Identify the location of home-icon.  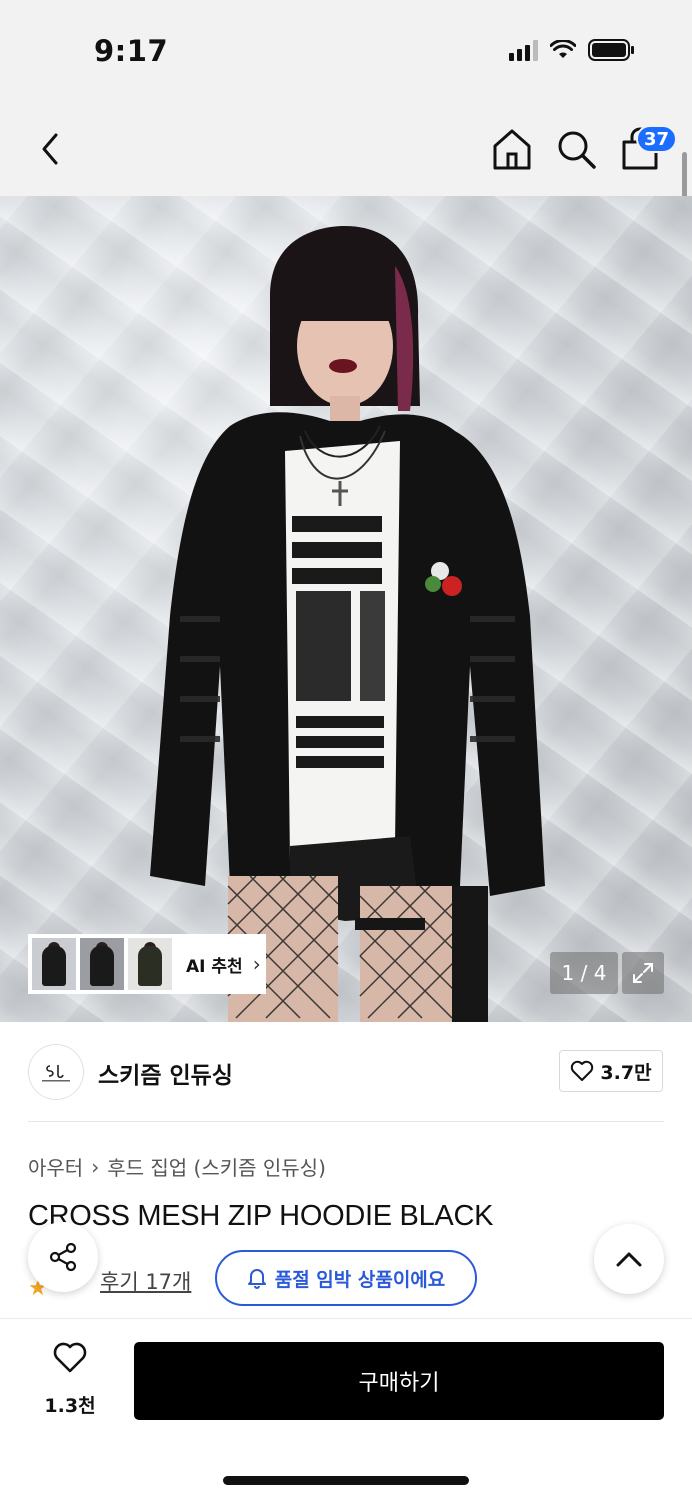
(512, 149).